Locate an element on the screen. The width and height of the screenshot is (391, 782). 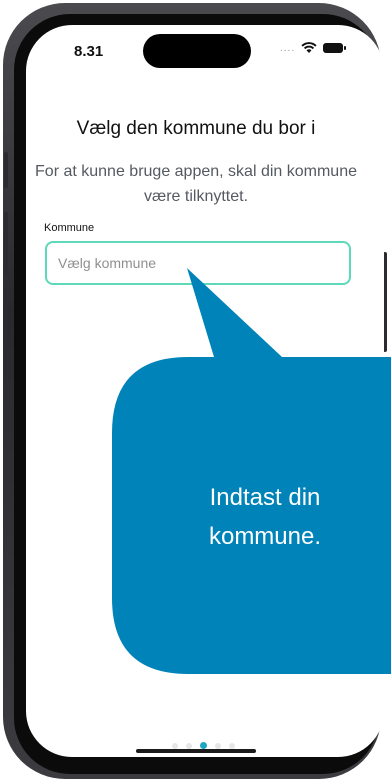
tooltip-line-1: Indtast din is located at coordinates (265, 497).